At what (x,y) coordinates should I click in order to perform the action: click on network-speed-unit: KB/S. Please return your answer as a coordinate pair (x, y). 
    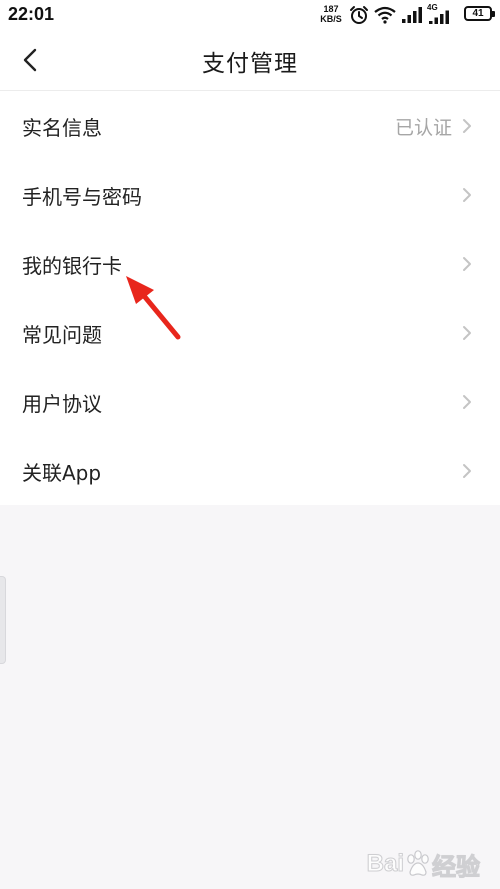
    Looking at the image, I should click on (331, 19).